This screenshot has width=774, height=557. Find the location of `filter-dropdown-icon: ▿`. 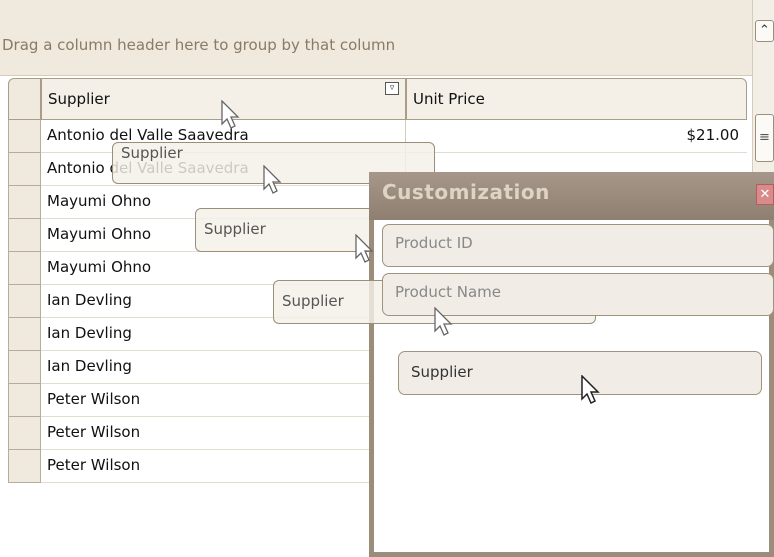

filter-dropdown-icon: ▿ is located at coordinates (392, 88).